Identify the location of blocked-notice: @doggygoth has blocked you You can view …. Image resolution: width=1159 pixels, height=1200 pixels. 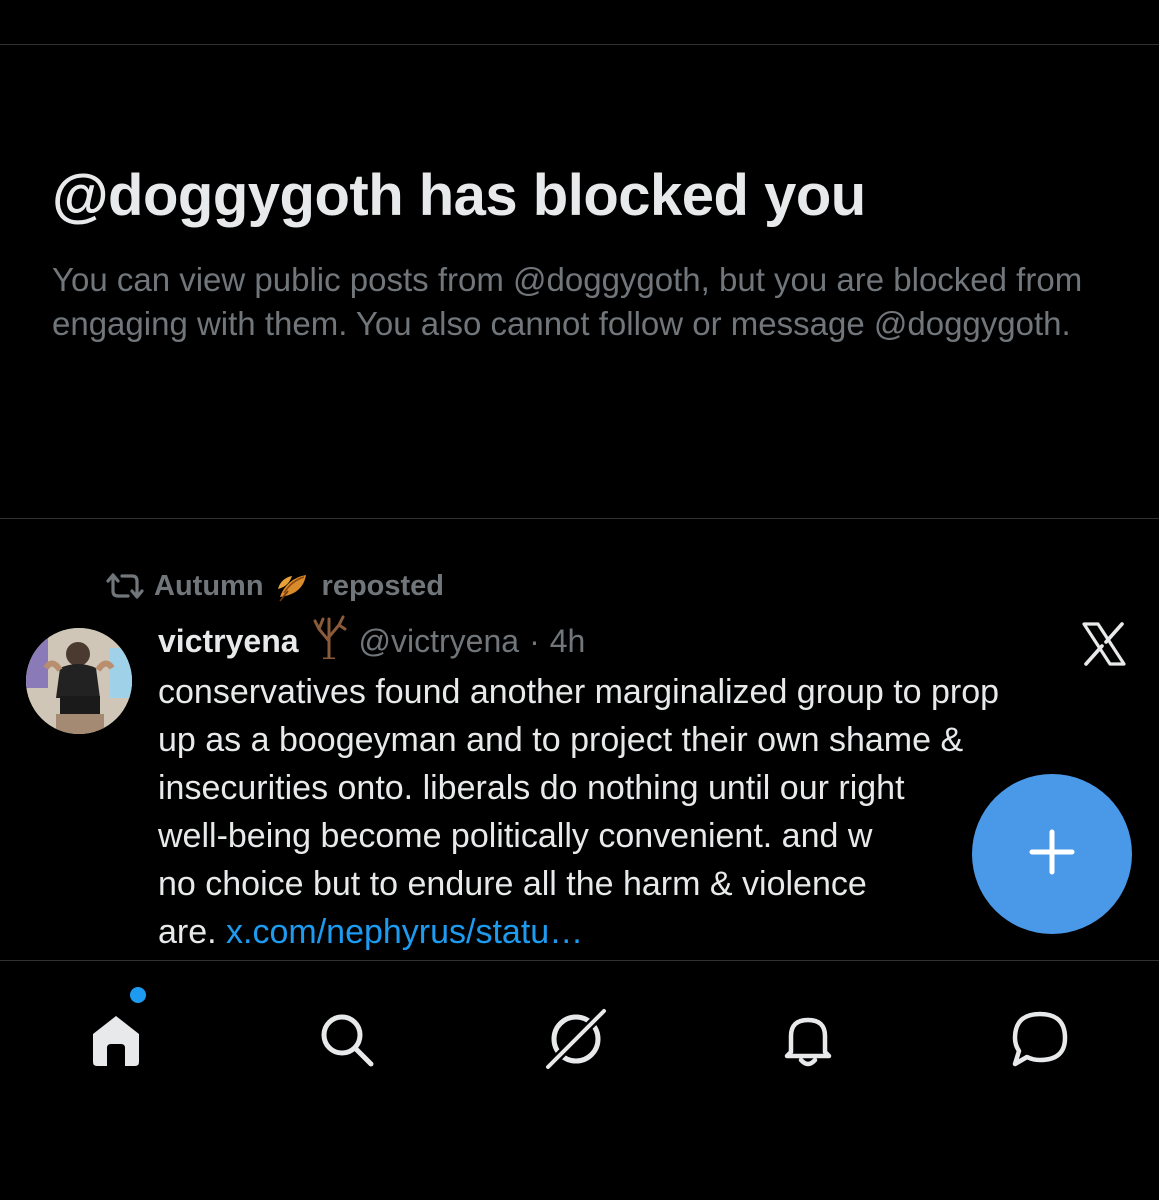
(582, 253).